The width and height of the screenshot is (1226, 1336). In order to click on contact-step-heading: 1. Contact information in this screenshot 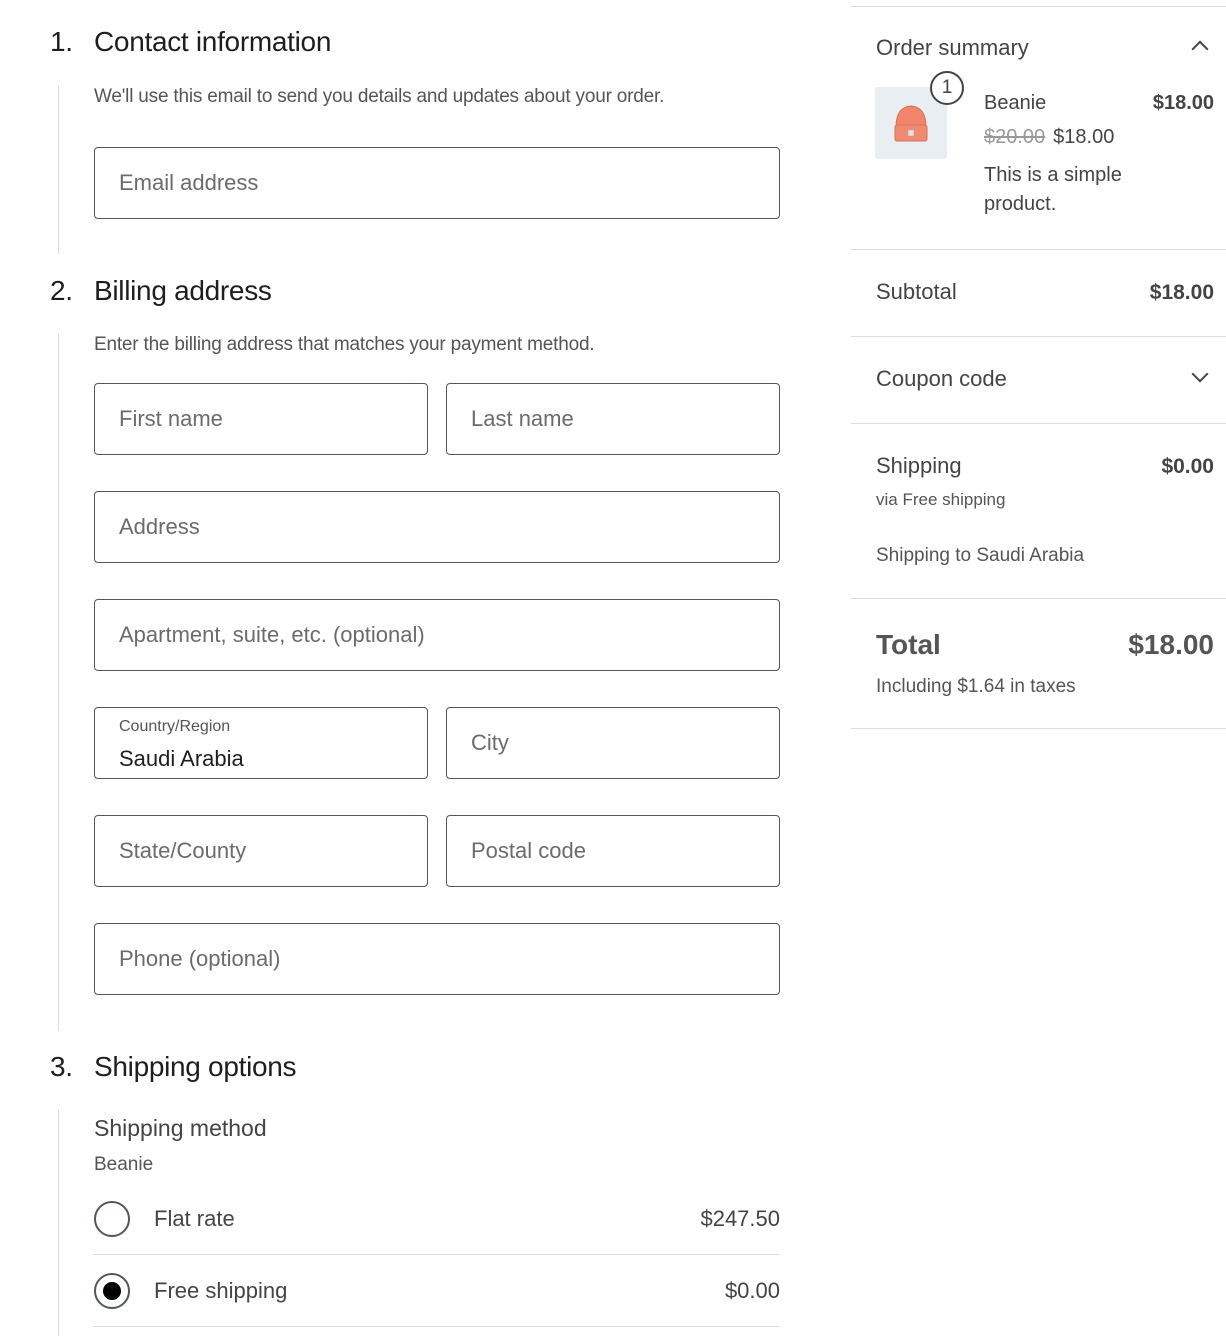, I will do `click(190, 42)`.